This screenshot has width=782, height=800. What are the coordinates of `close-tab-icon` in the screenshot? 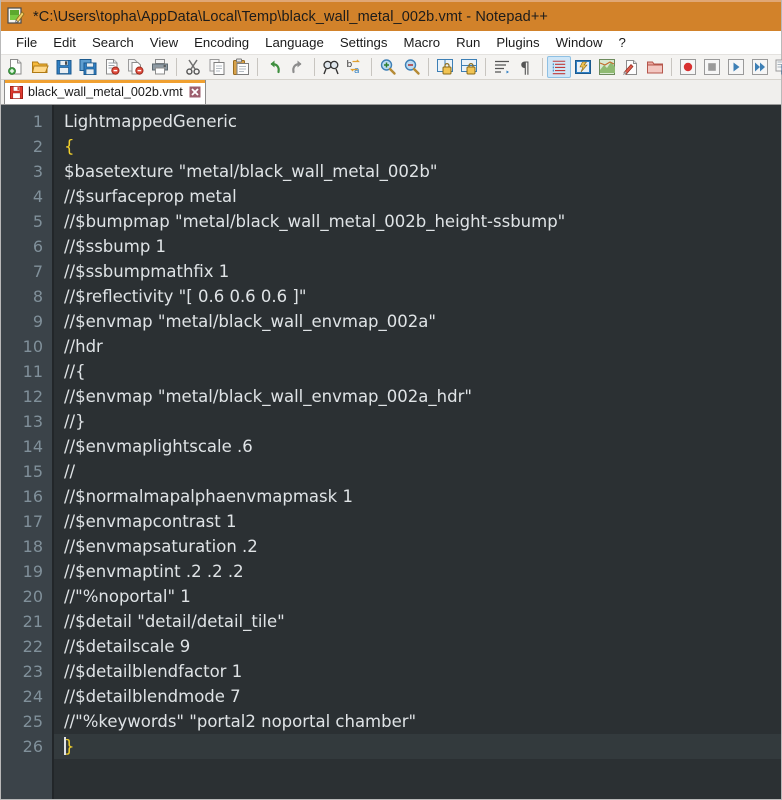 It's located at (195, 92).